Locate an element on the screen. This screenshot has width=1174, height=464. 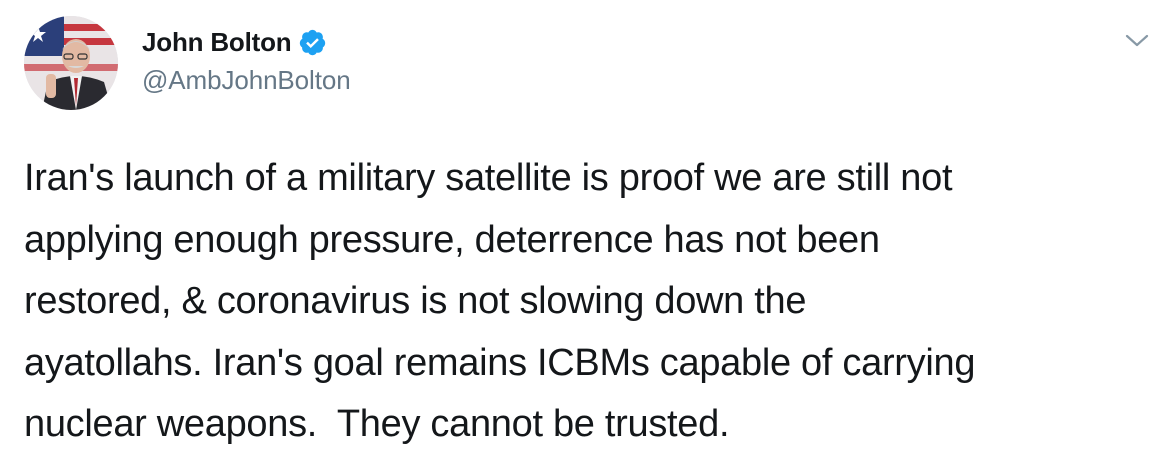
name-row: John Bolton is located at coordinates (246, 42).